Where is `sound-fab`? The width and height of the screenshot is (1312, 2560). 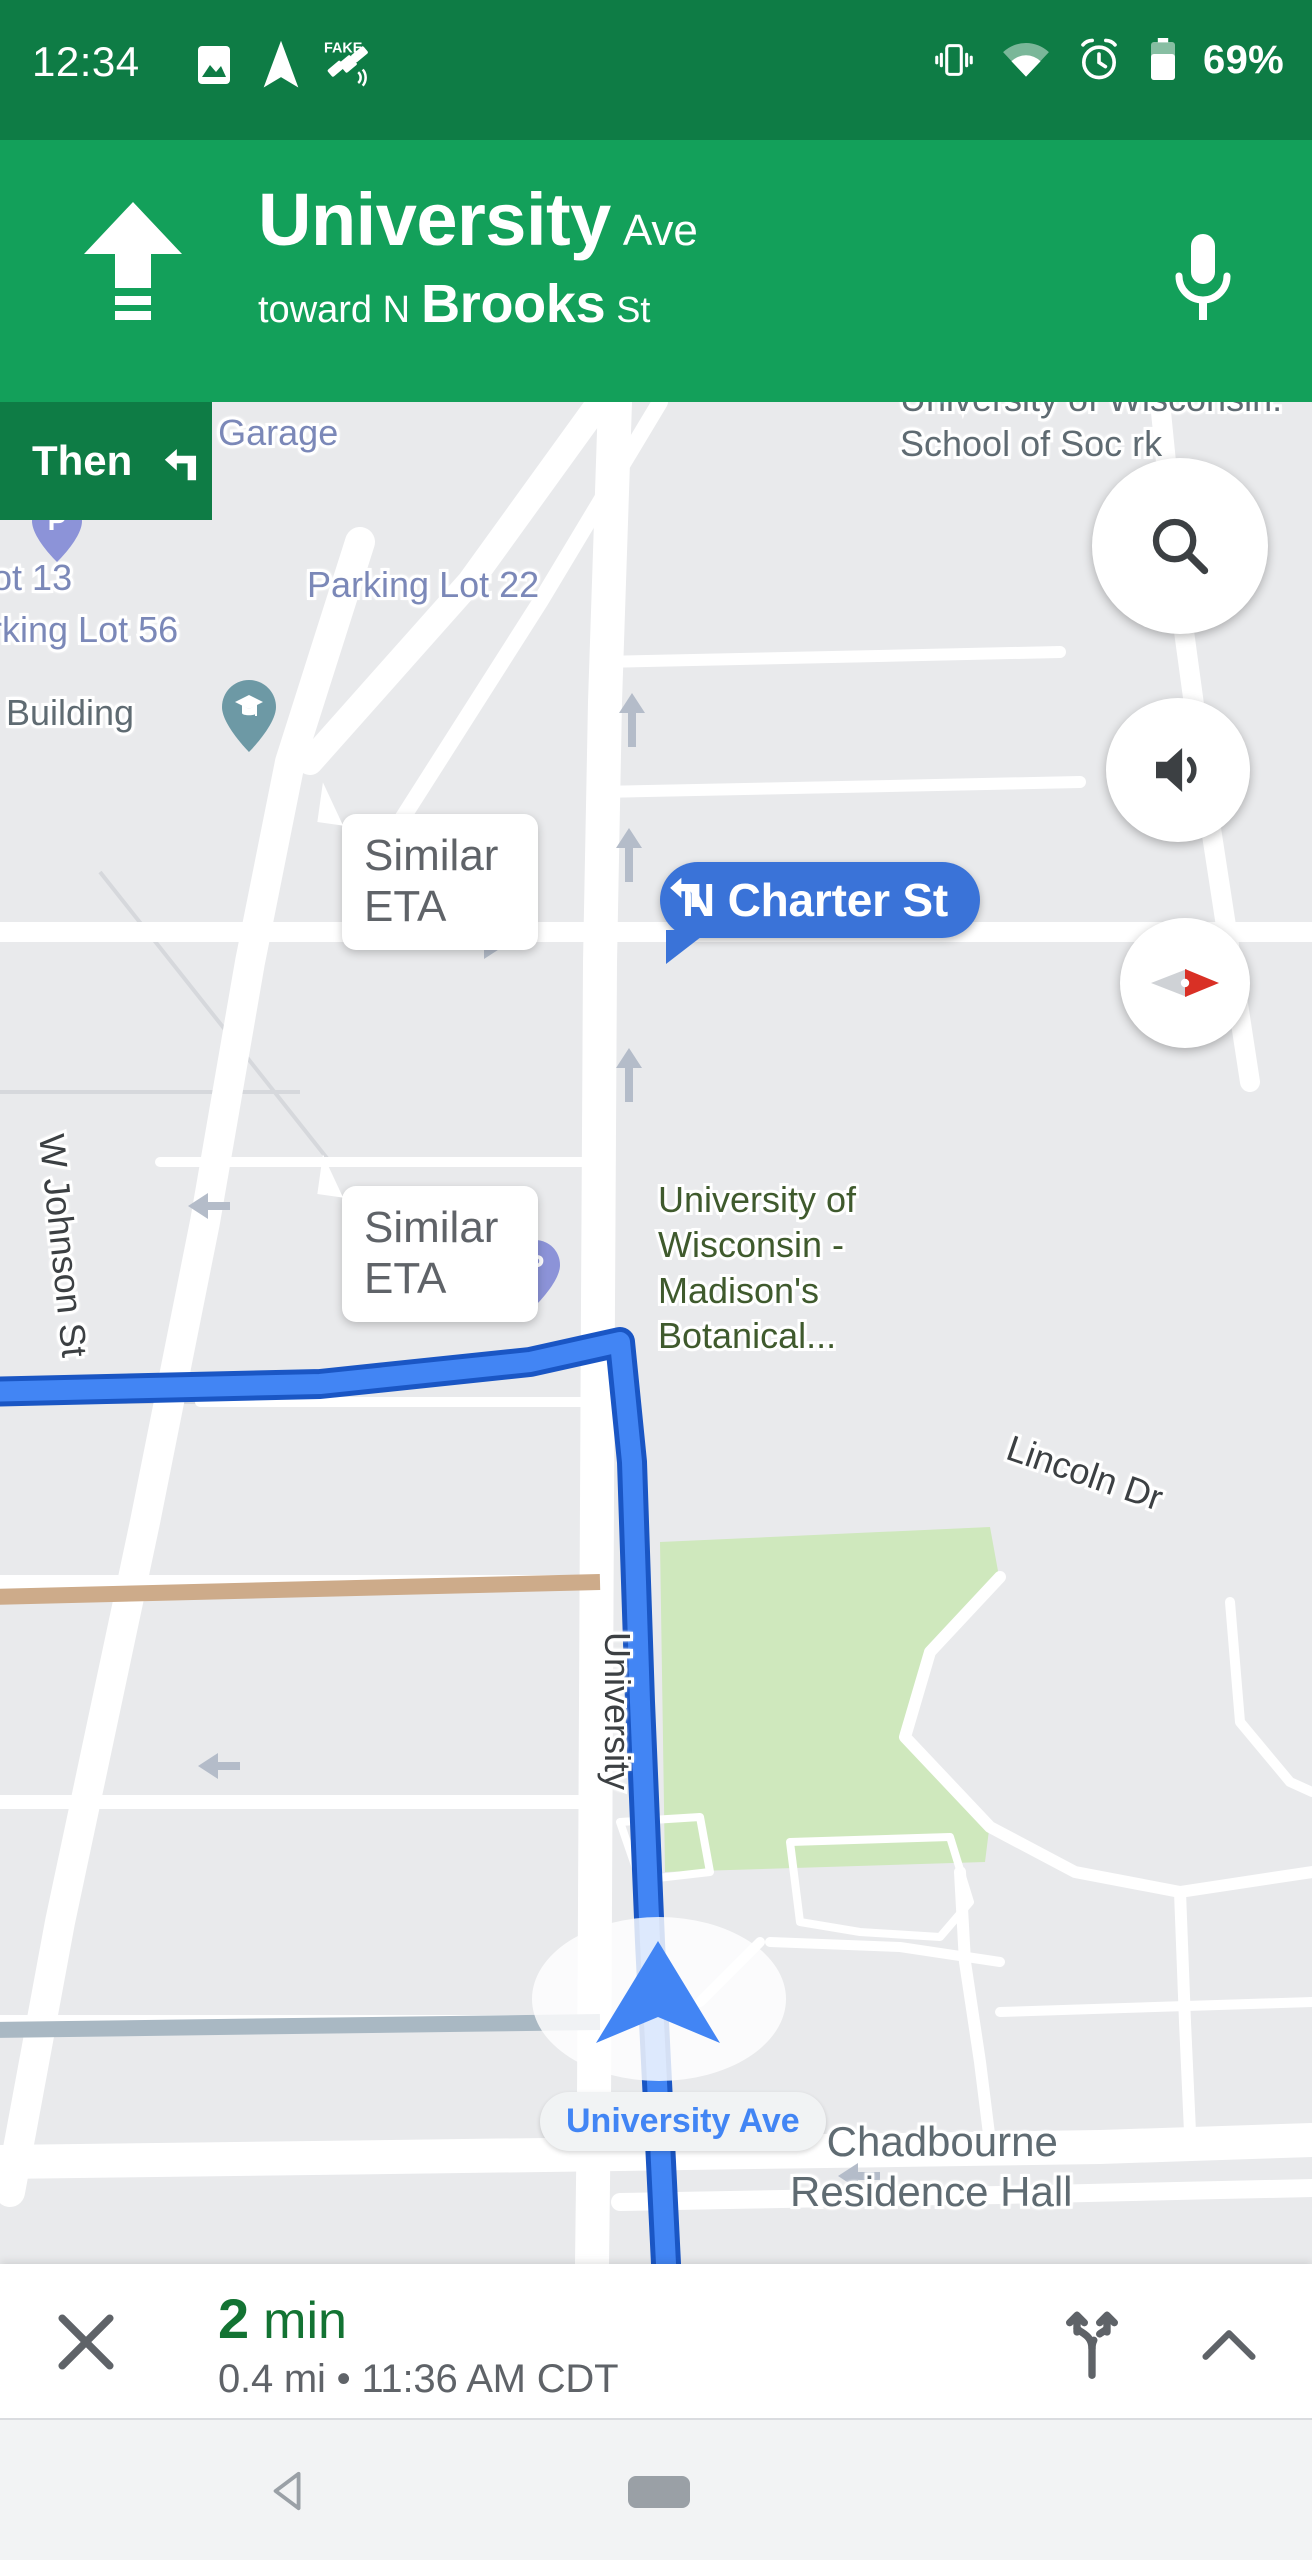
sound-fab is located at coordinates (1178, 770).